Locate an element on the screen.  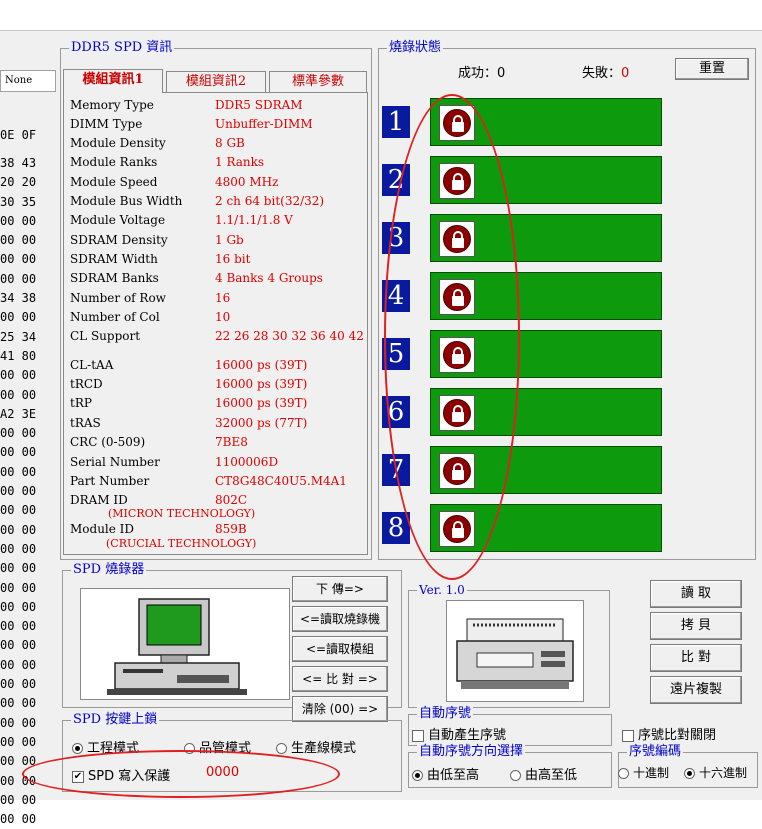
encoding-hex-label: 十六進制 is located at coordinates (723, 773).